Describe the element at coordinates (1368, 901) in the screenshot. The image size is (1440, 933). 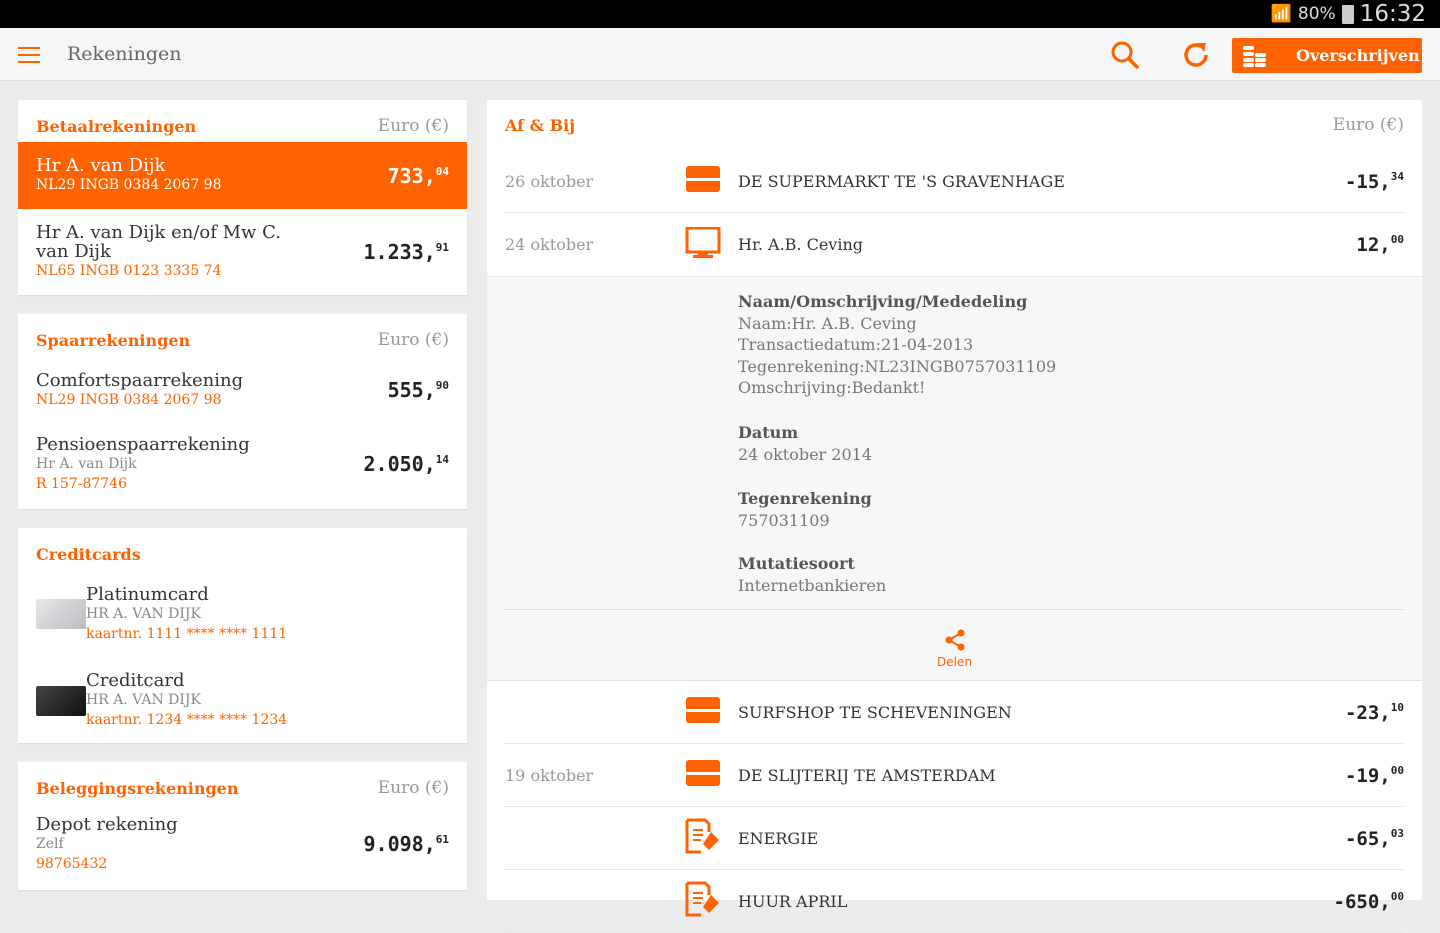
I see `transaction-amount: -650,00` at that location.